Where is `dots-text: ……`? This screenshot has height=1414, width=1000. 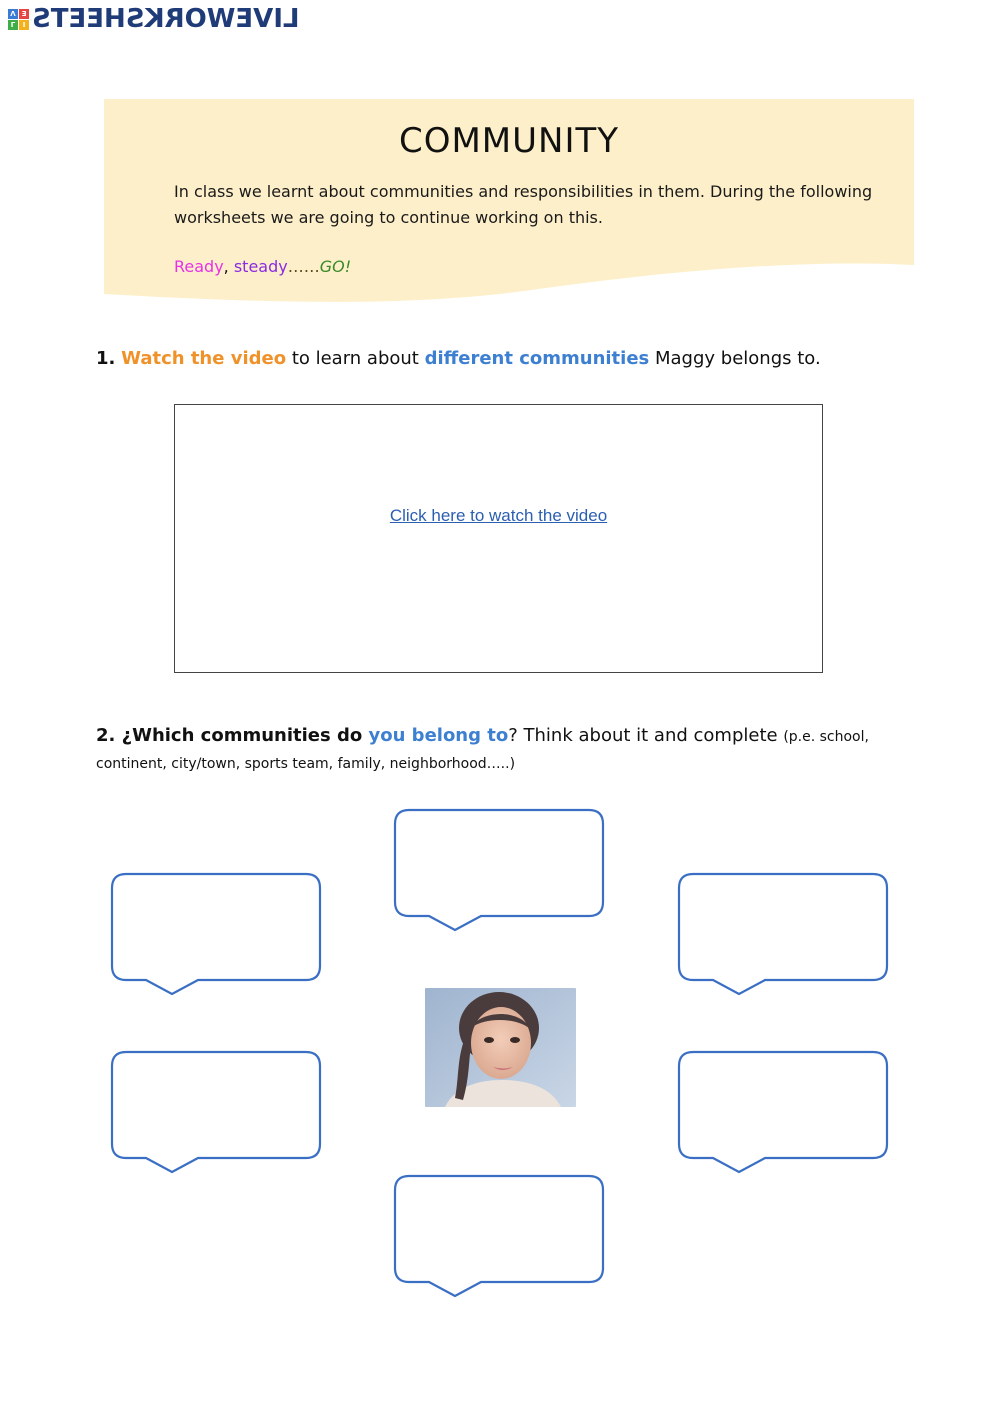
dots-text: …… is located at coordinates (303, 266).